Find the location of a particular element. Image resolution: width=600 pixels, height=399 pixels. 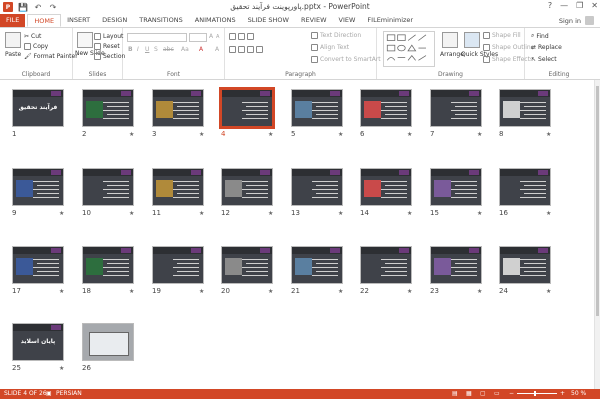

convert-smartart-button: Convert to SmartArt is located at coordinates (346, 59).